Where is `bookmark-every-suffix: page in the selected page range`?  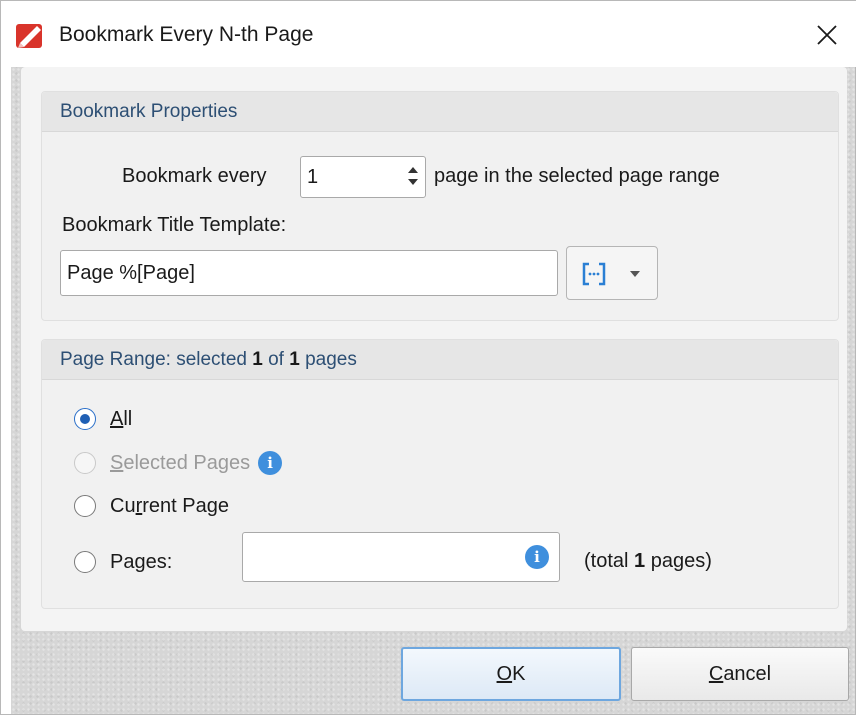 bookmark-every-suffix: page in the selected page range is located at coordinates (577, 176).